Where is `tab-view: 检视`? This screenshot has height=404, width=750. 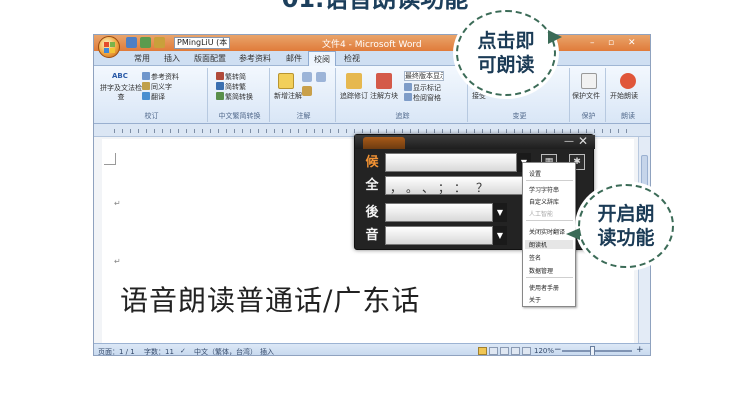
tab-view: 检视 is located at coordinates (352, 58).